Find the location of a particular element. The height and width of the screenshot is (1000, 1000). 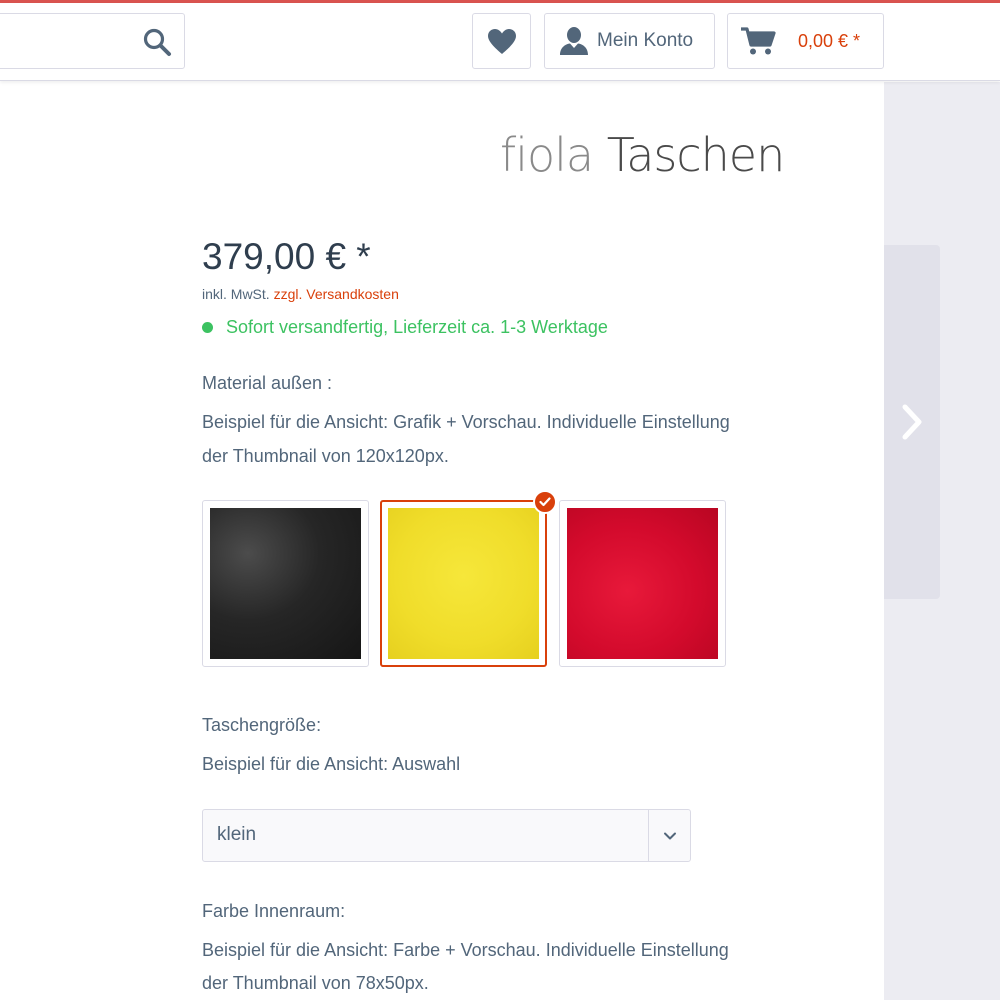

size-label: Taschengröße: is located at coordinates (262, 725).